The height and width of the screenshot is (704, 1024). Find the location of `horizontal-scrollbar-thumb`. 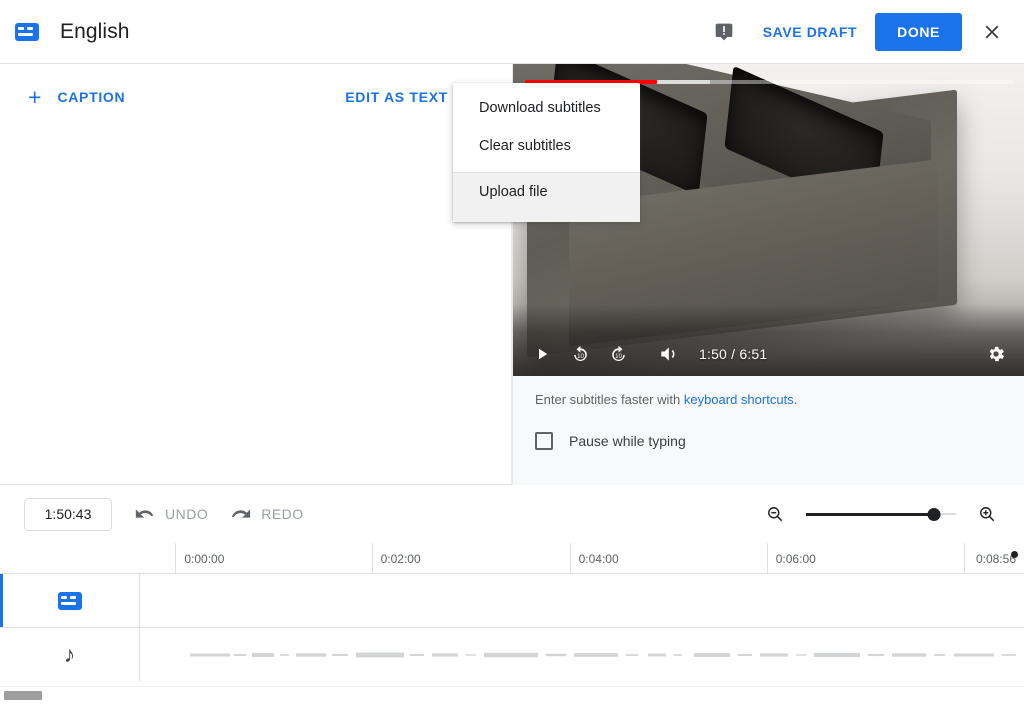

horizontal-scrollbar-thumb is located at coordinates (23, 695).